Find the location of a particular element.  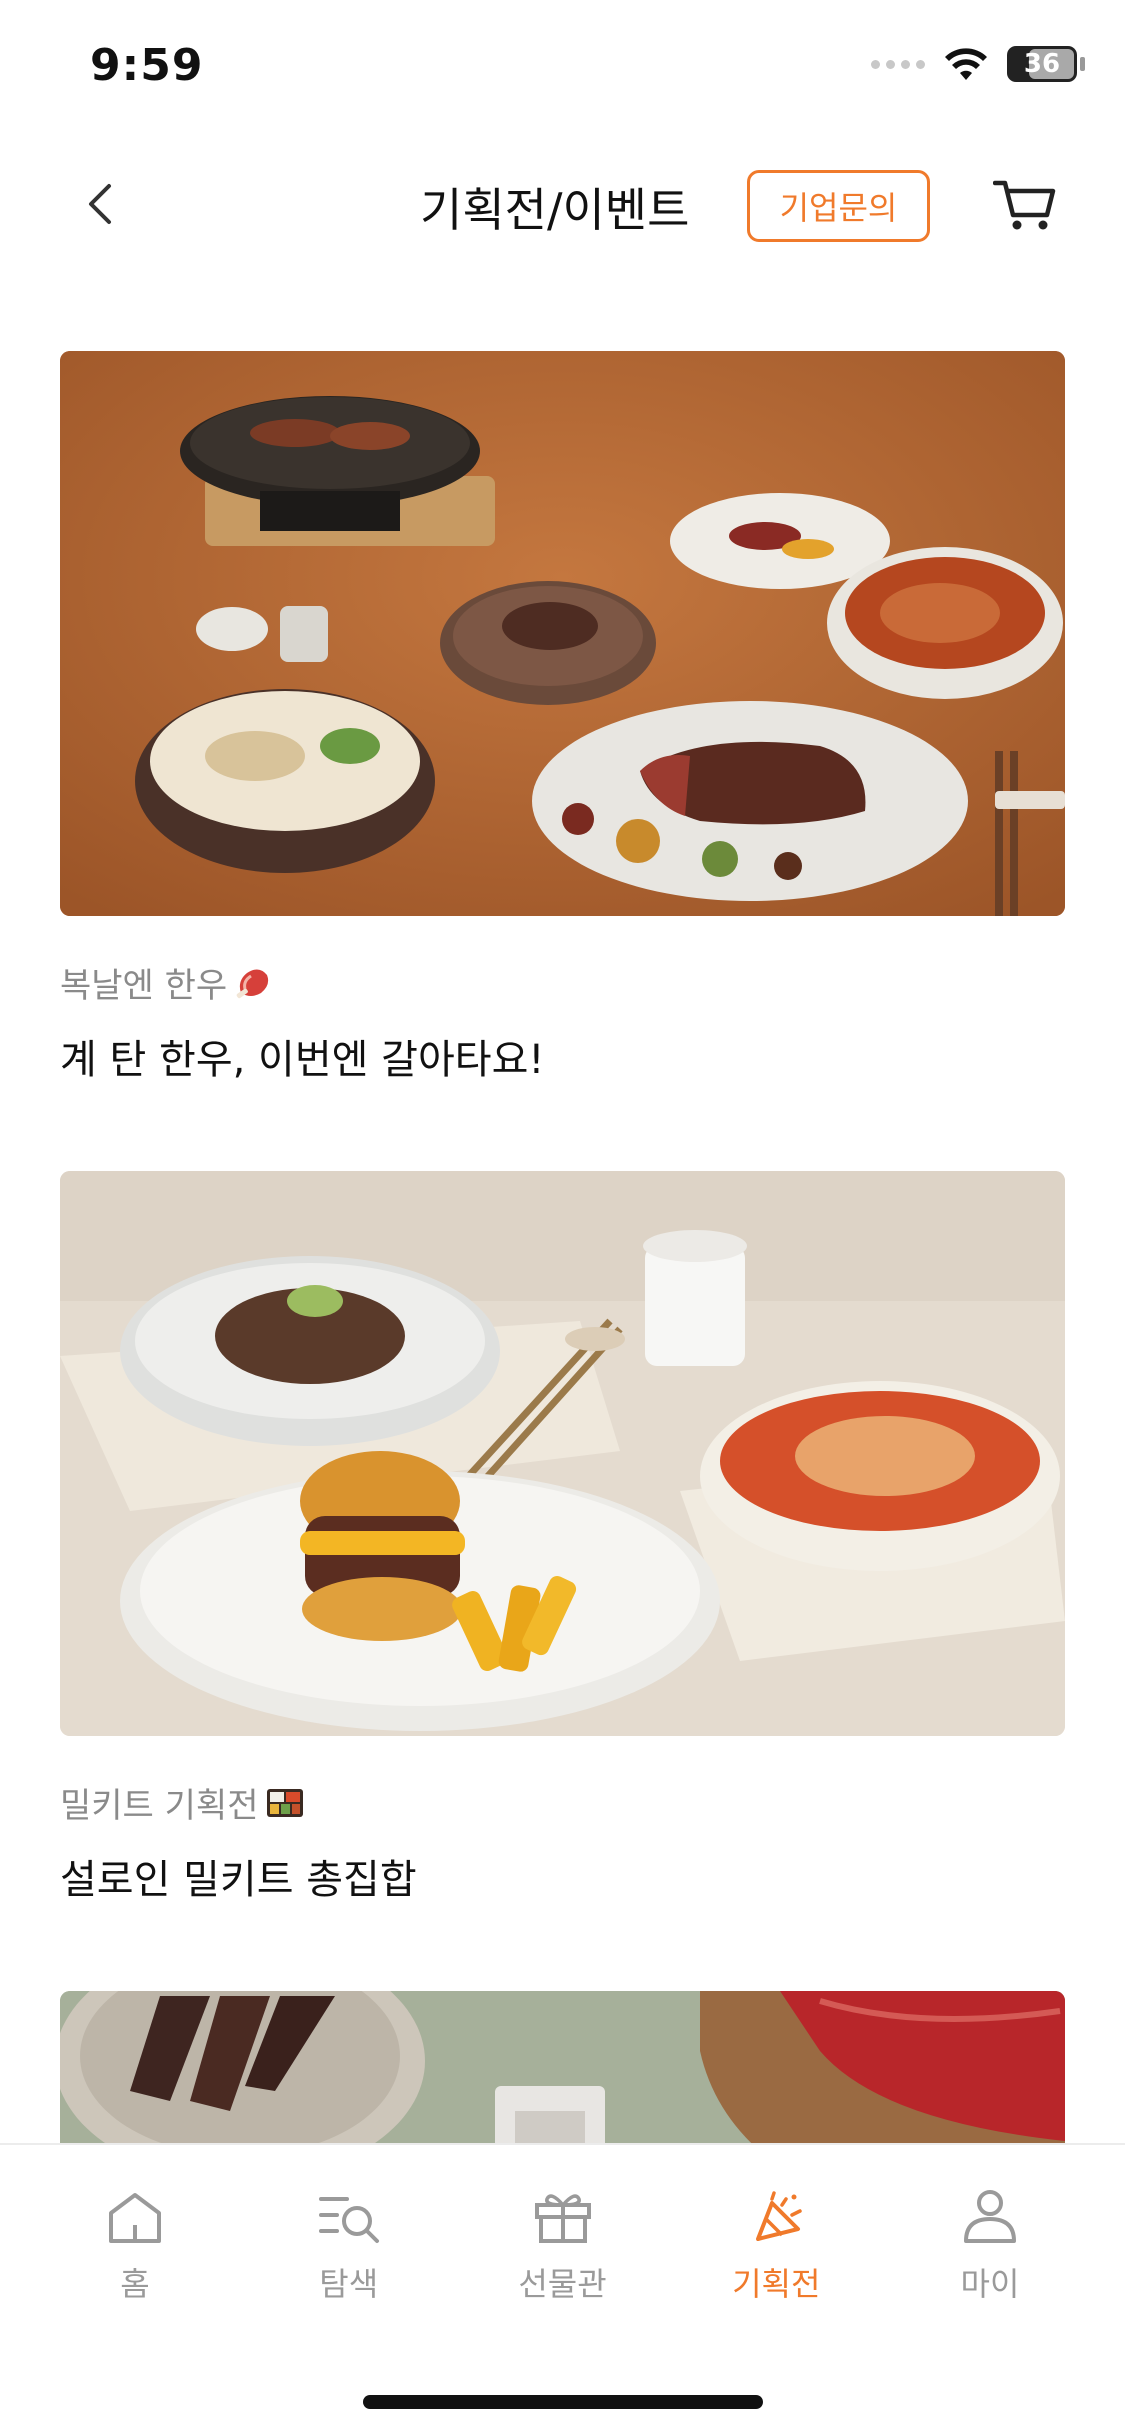

status-indicators: 36 is located at coordinates (978, 64).